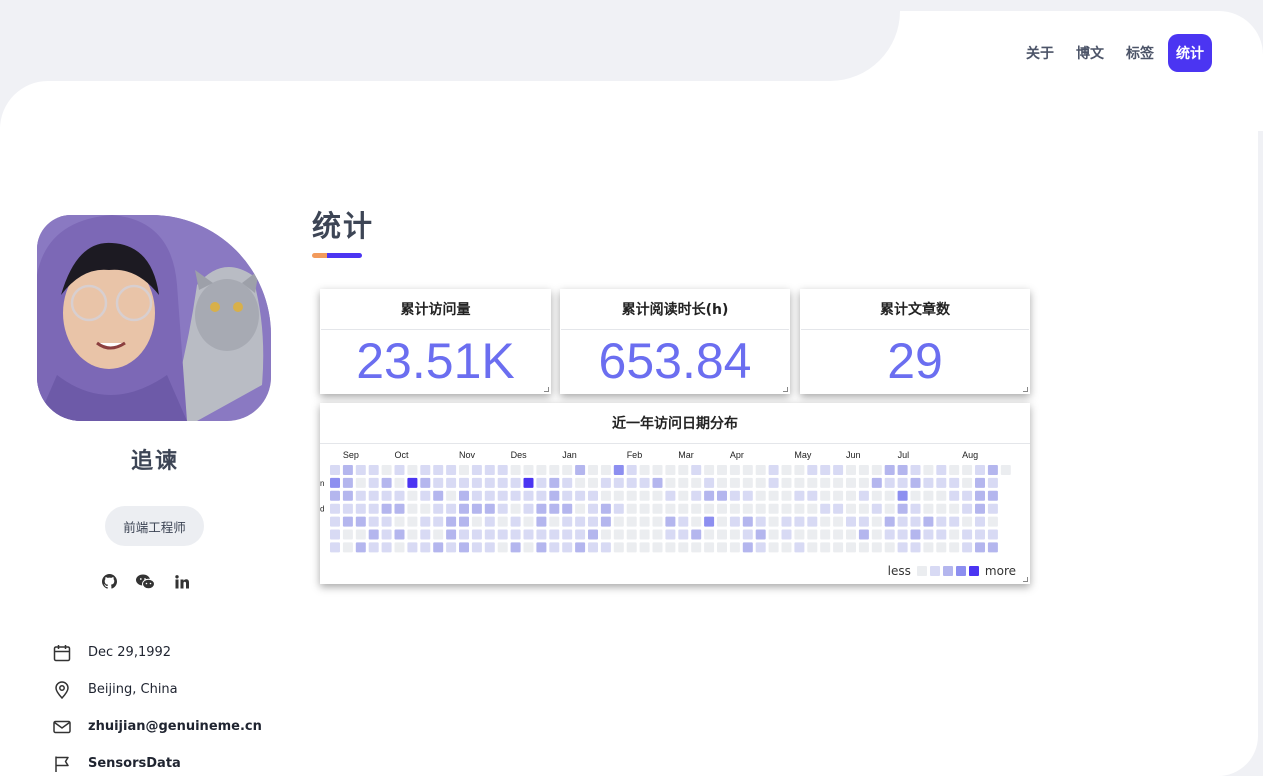 This screenshot has height=776, width=1263. I want to click on info-text: SensorsData, so click(134, 763).